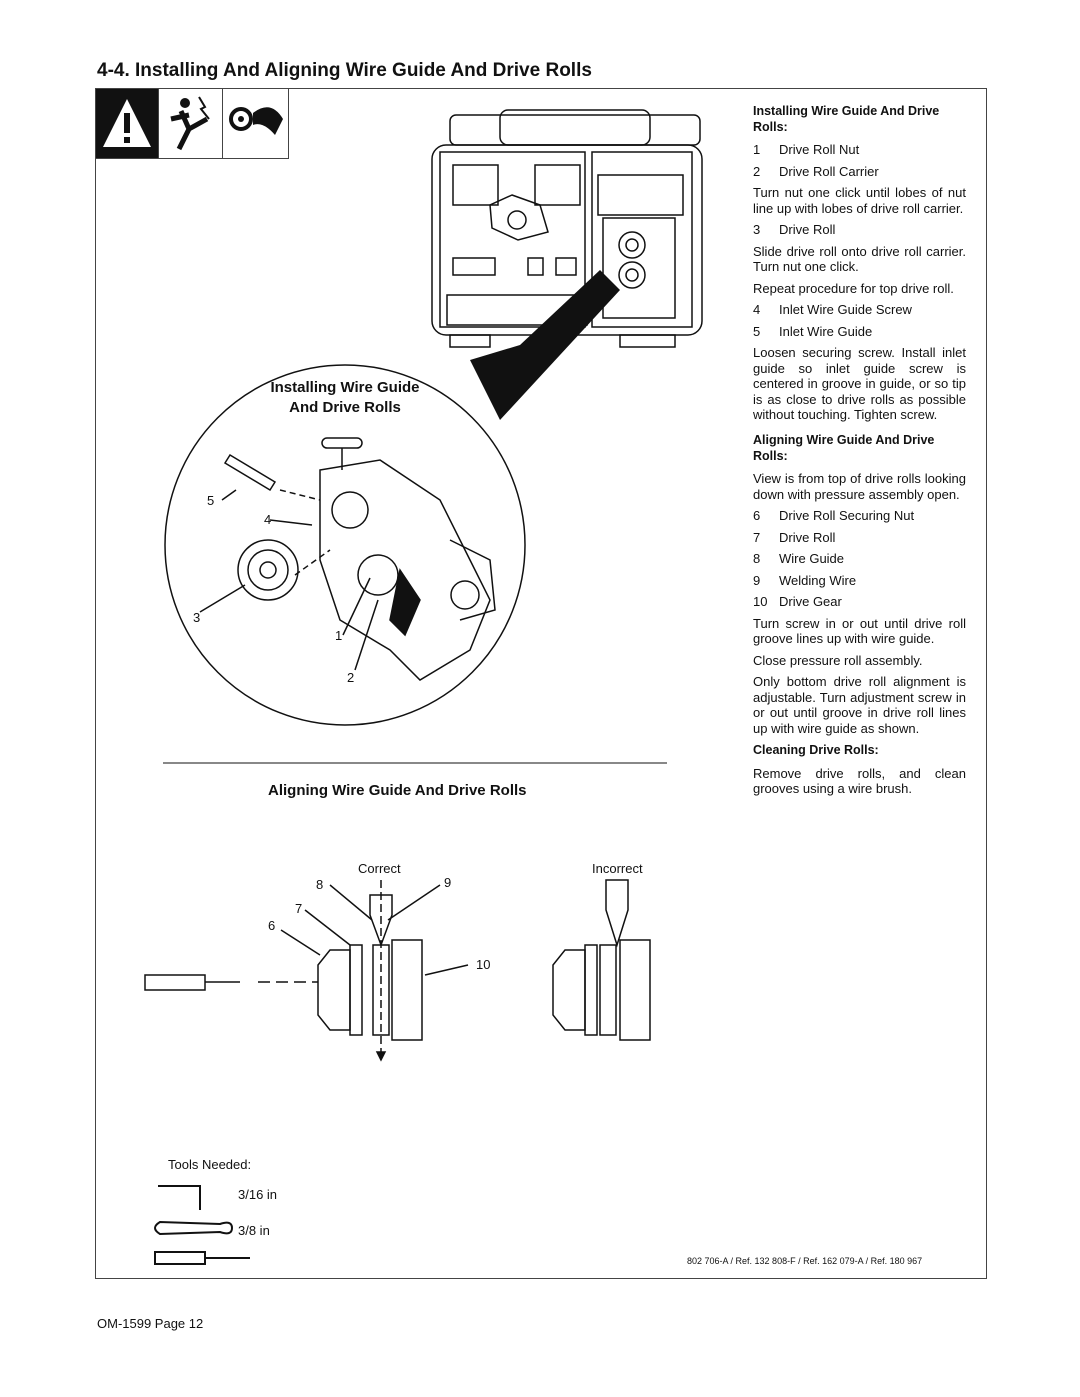 This screenshot has width=1080, height=1397. I want to click on item-number: 5, so click(757, 331).